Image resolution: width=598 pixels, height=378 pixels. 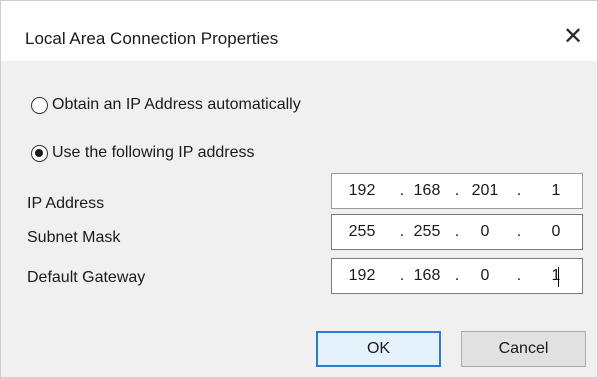 What do you see at coordinates (152, 38) in the screenshot?
I see `dialog-title: Local Area Connection Properties` at bounding box center [152, 38].